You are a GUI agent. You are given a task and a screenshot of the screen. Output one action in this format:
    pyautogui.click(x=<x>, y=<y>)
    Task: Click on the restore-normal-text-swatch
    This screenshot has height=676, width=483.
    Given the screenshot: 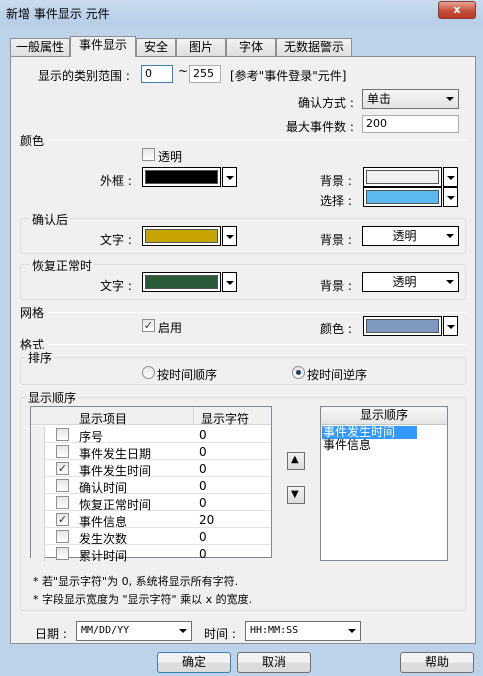 What is the action you would take?
    pyautogui.click(x=181, y=282)
    